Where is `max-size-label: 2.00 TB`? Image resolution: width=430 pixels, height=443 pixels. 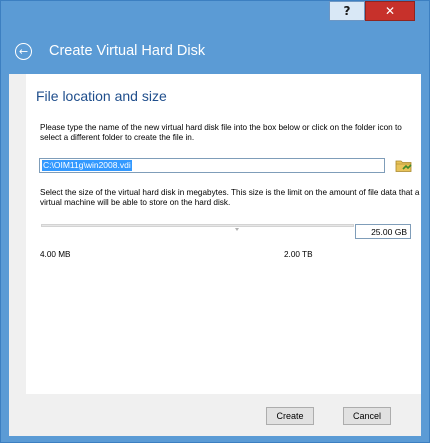
max-size-label: 2.00 TB is located at coordinates (298, 254).